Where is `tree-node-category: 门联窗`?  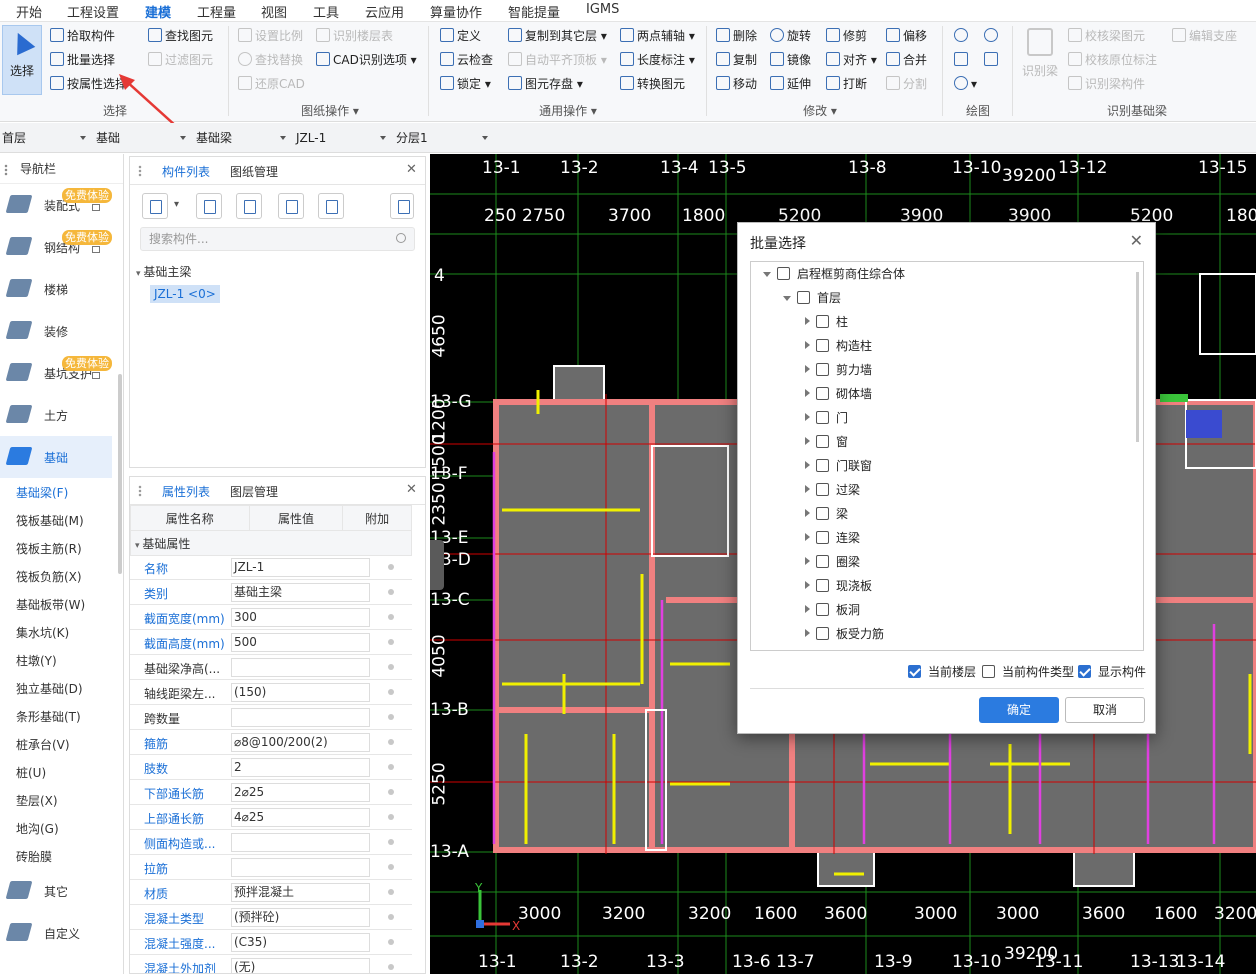
tree-node-category: 门联窗 is located at coordinates (838, 466).